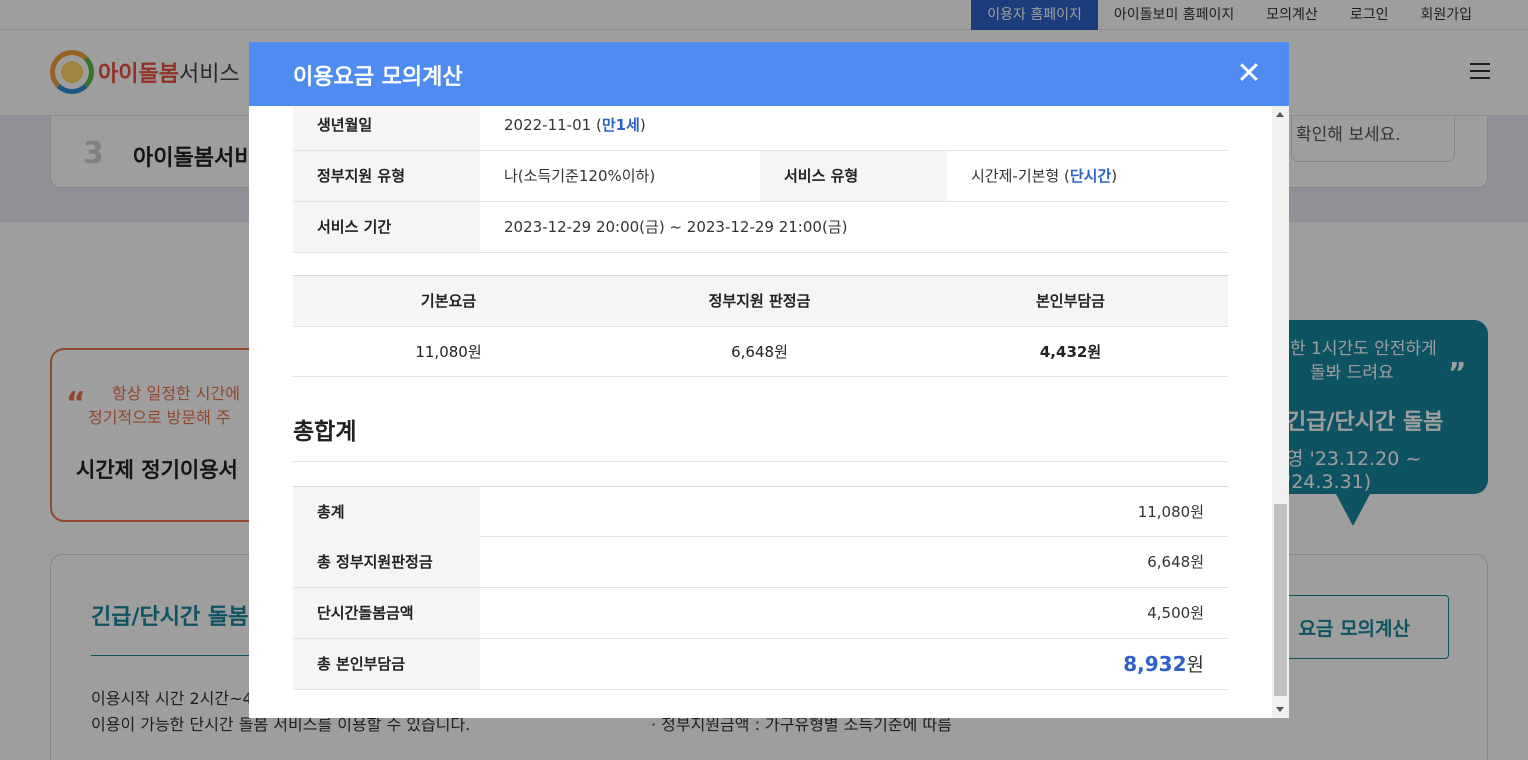 The height and width of the screenshot is (760, 1528). What do you see at coordinates (853, 176) in the screenshot?
I see `service-type-label: 서비스 유형` at bounding box center [853, 176].